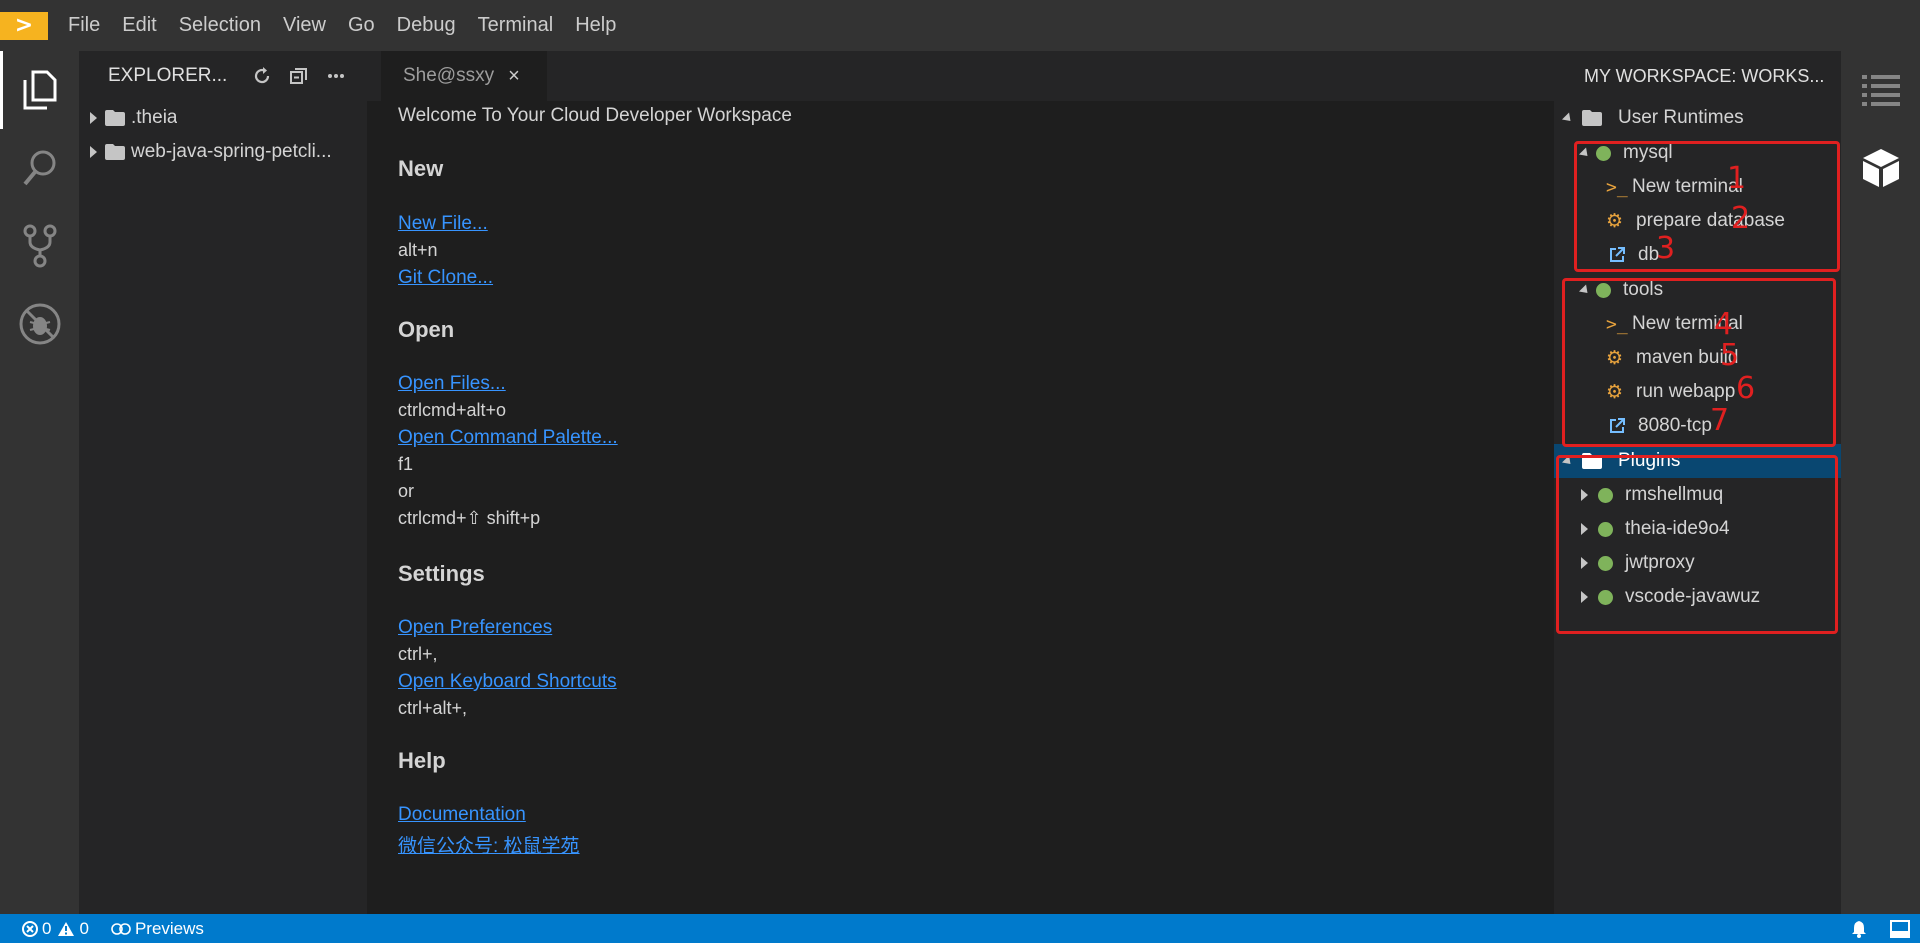 Image resolution: width=1920 pixels, height=943 pixels. I want to click on more-icon, so click(336, 76).